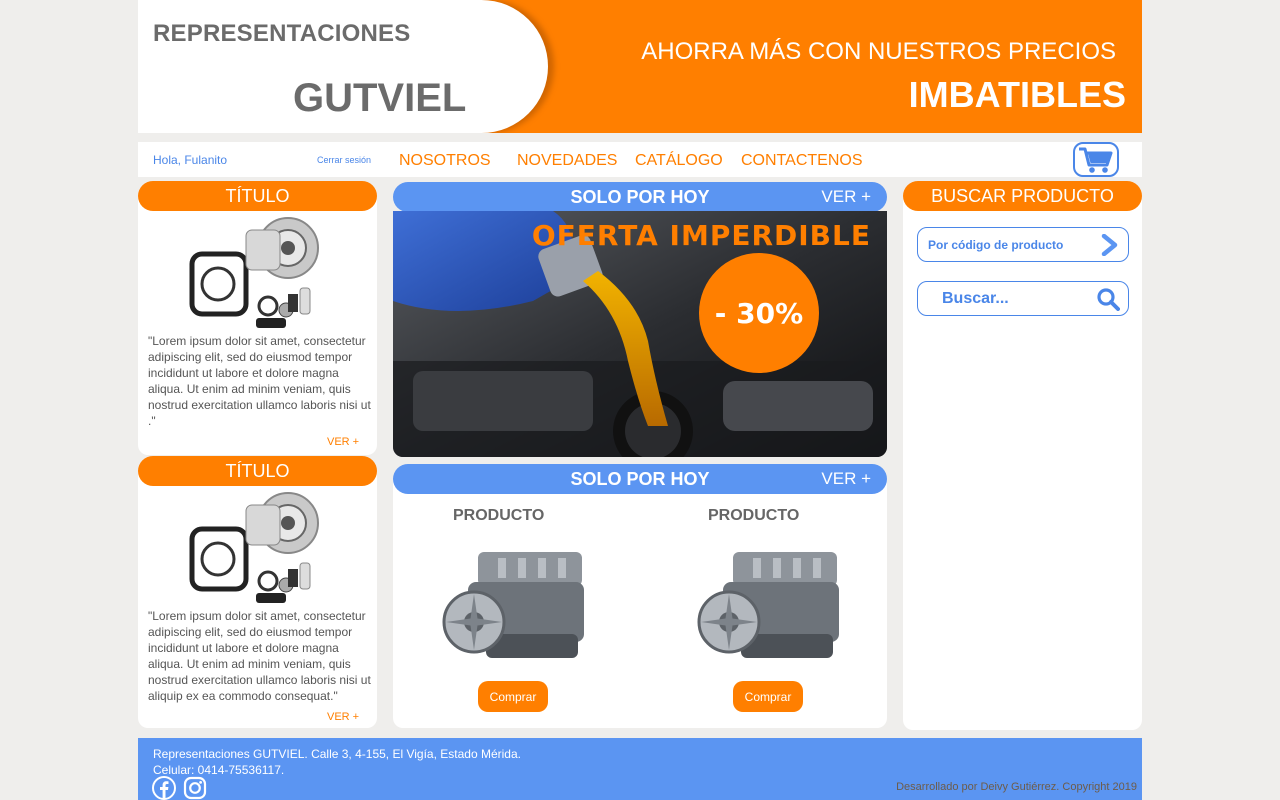 This screenshot has height=800, width=1280. I want to click on promo-header: SOLO POR HOY VER +, so click(640, 197).